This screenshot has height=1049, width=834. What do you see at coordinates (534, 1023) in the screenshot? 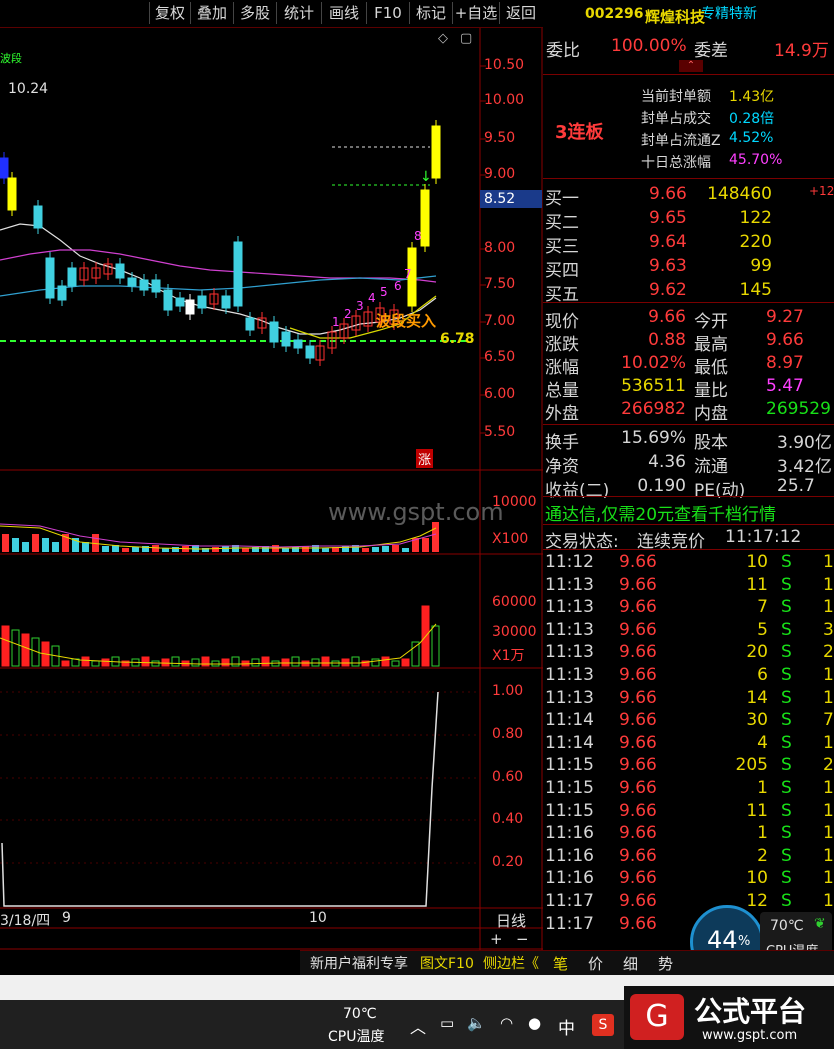
I see `qq-icon: ●` at bounding box center [534, 1023].